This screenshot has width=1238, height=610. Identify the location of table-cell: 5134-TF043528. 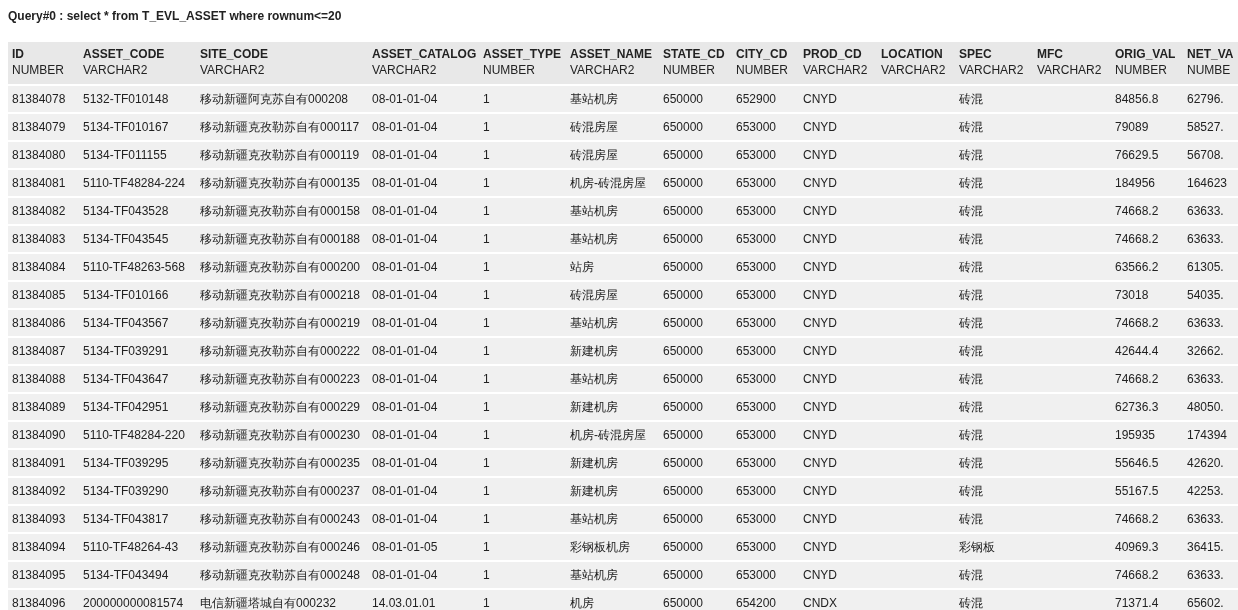
(126, 211).